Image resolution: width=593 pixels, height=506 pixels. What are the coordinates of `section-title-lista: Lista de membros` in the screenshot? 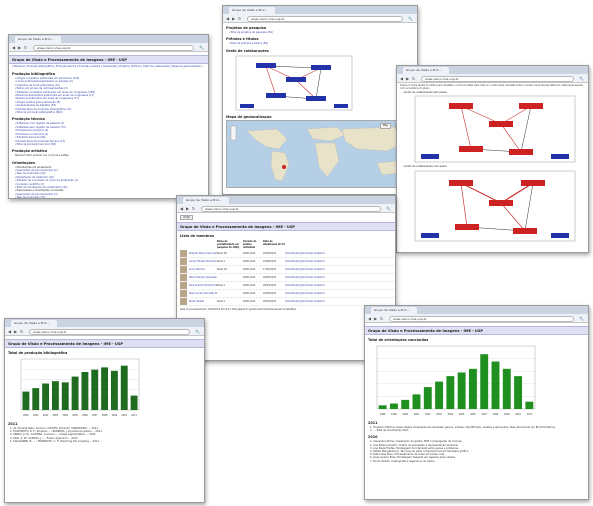 It's located at (197, 236).